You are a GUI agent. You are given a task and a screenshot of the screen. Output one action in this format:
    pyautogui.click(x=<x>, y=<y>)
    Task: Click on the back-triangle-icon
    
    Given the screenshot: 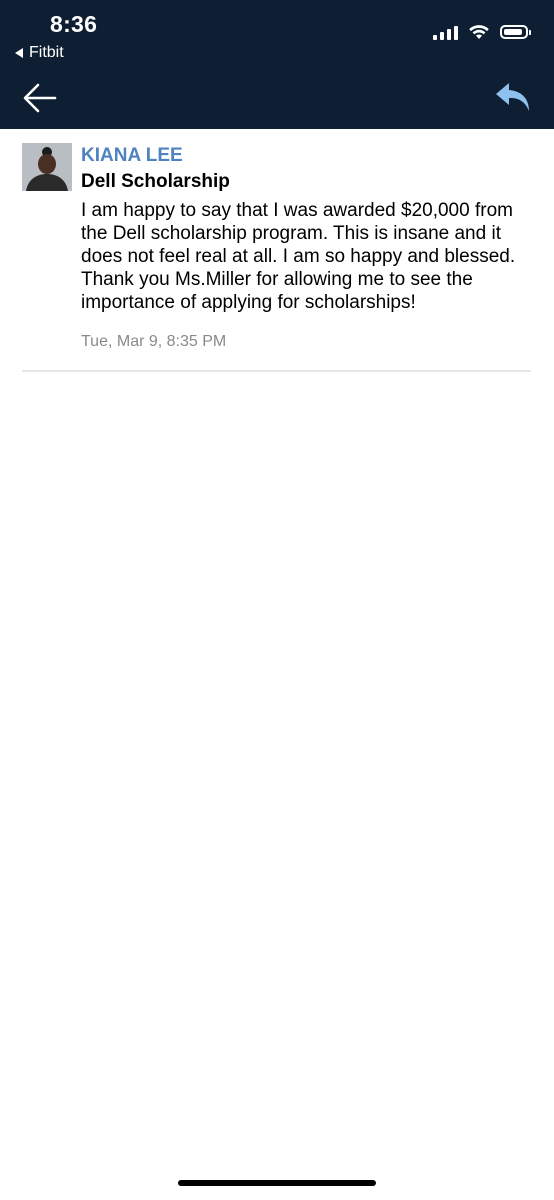 What is the action you would take?
    pyautogui.click(x=19, y=53)
    